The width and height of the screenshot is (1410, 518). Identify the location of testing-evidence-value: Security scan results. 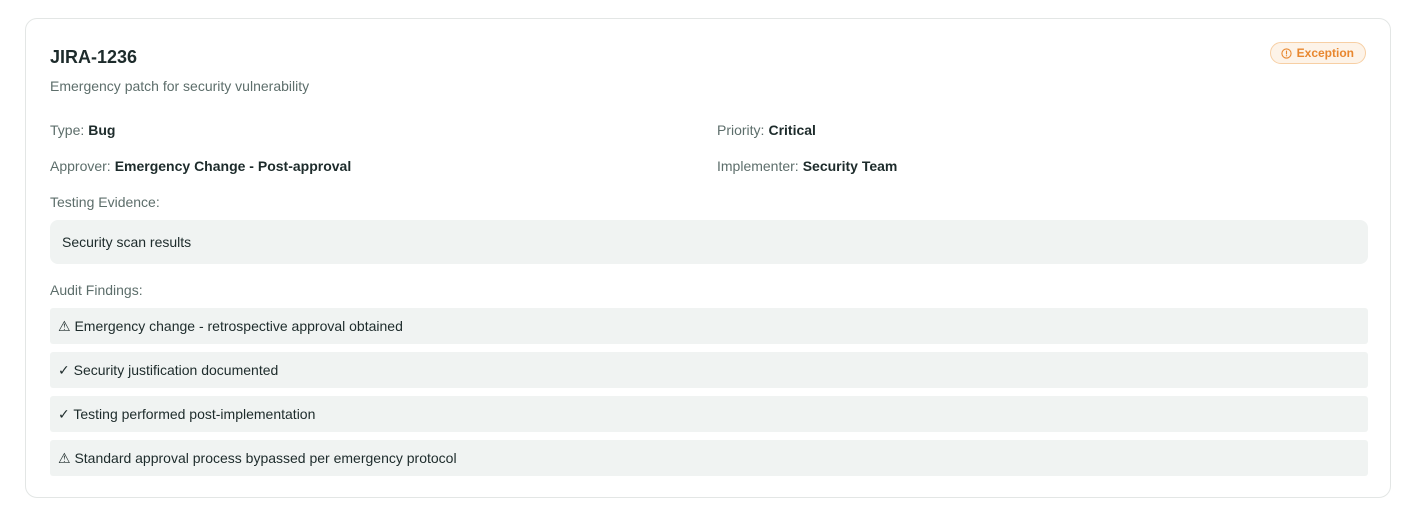
(127, 242).